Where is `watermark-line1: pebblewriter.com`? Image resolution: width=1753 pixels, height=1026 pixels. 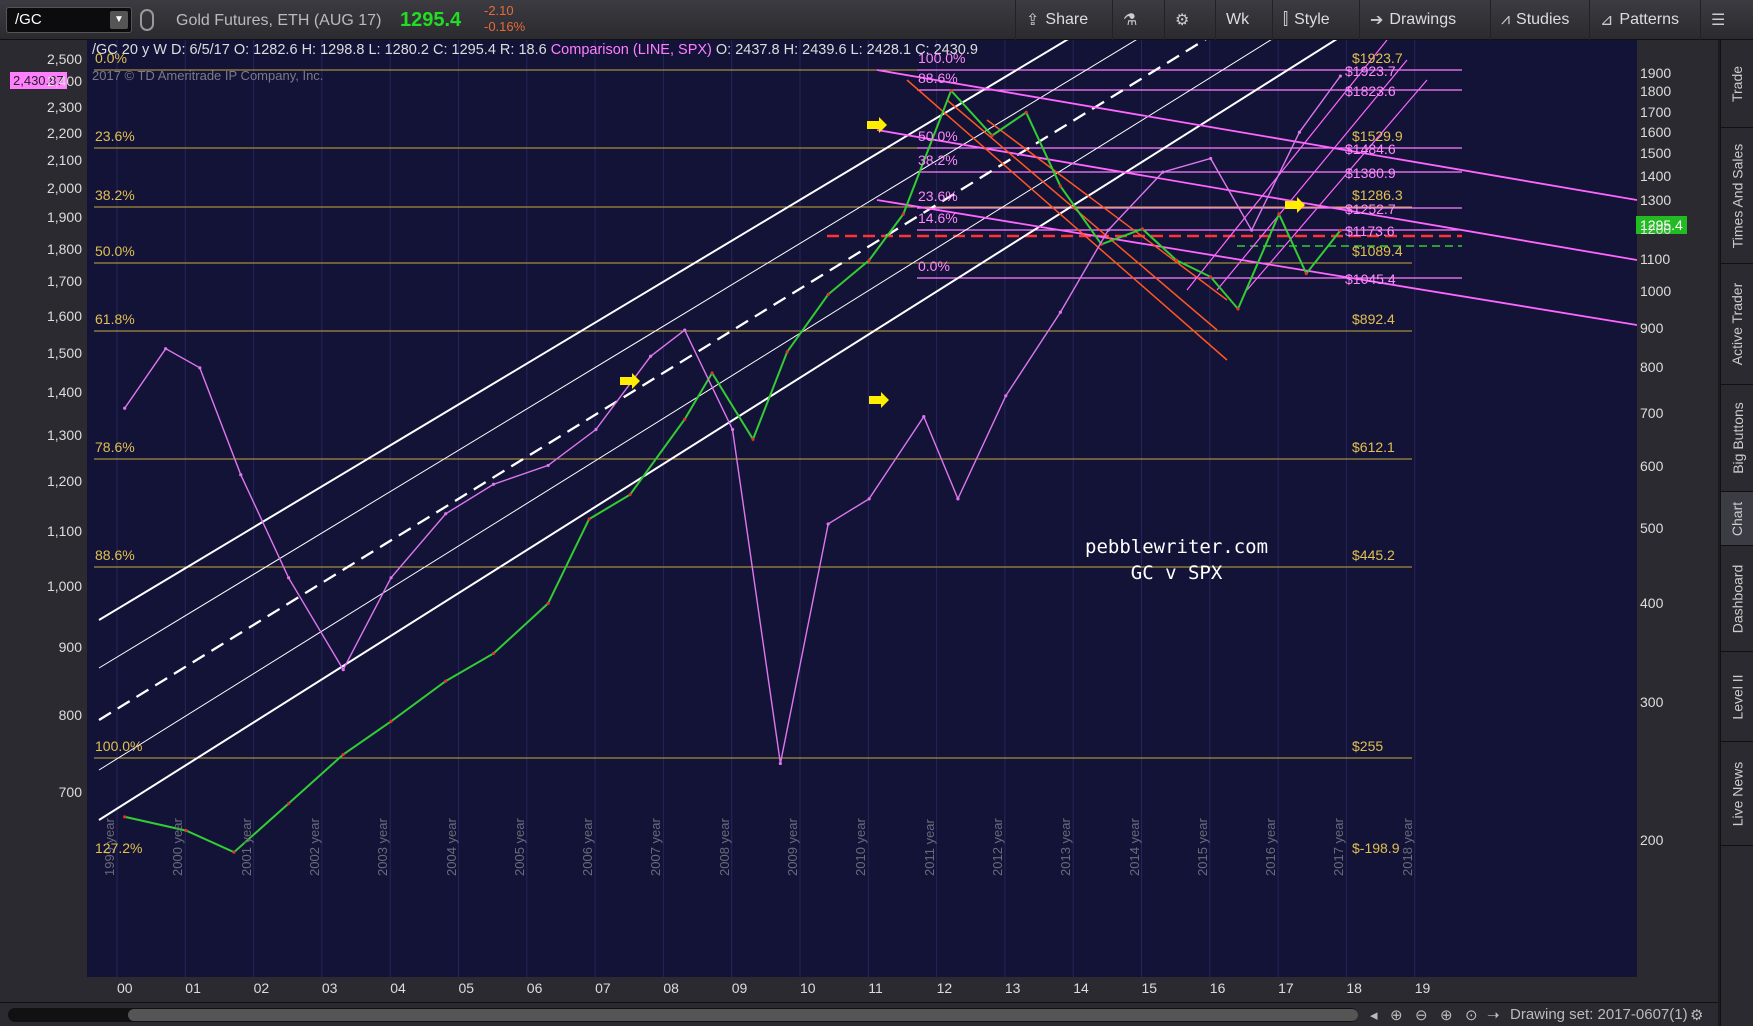
watermark-line1: pebblewriter.com is located at coordinates (1177, 547).